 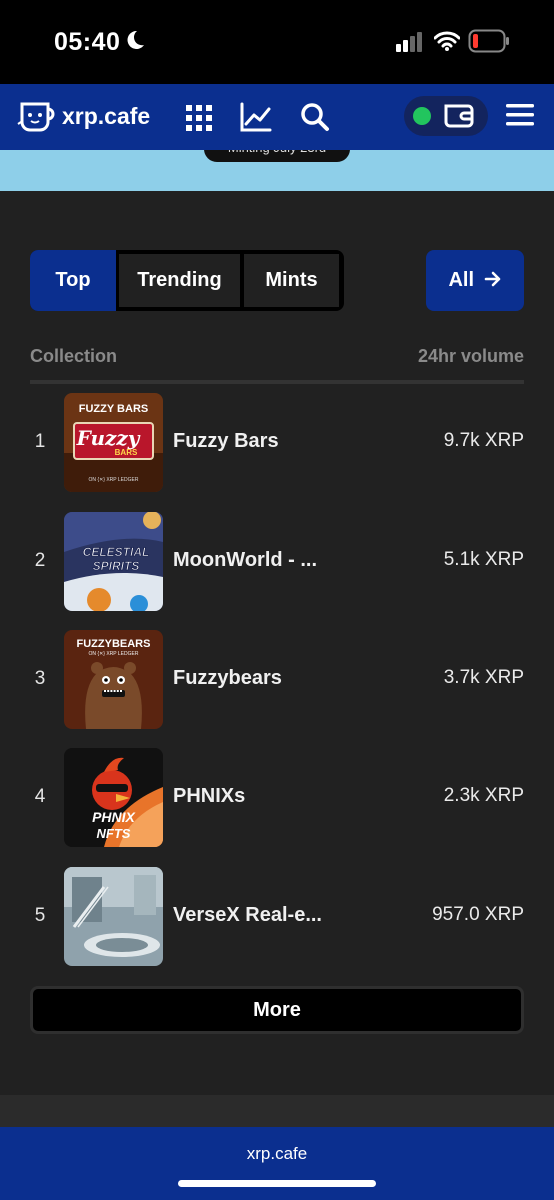 I want to click on thumb-footer: ON {✕} XRP LEDGER, so click(x=114, y=480).